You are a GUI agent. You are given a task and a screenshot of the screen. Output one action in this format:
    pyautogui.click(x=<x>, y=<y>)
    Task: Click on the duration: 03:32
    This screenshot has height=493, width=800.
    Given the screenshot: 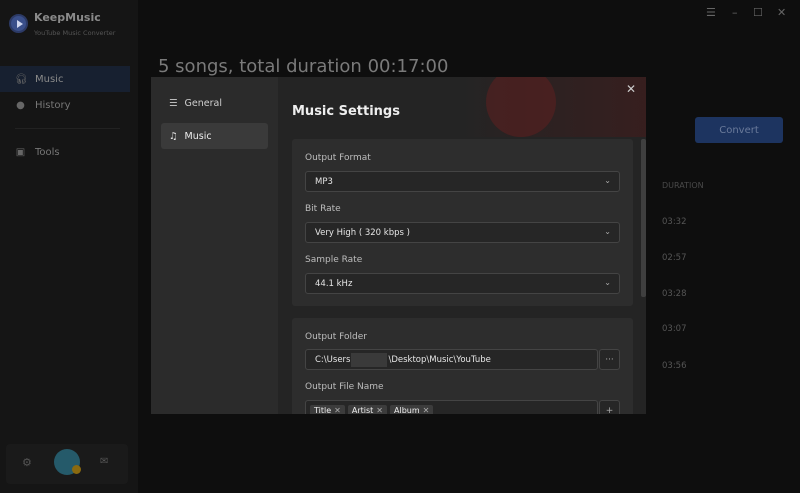 What is the action you would take?
    pyautogui.click(x=674, y=222)
    